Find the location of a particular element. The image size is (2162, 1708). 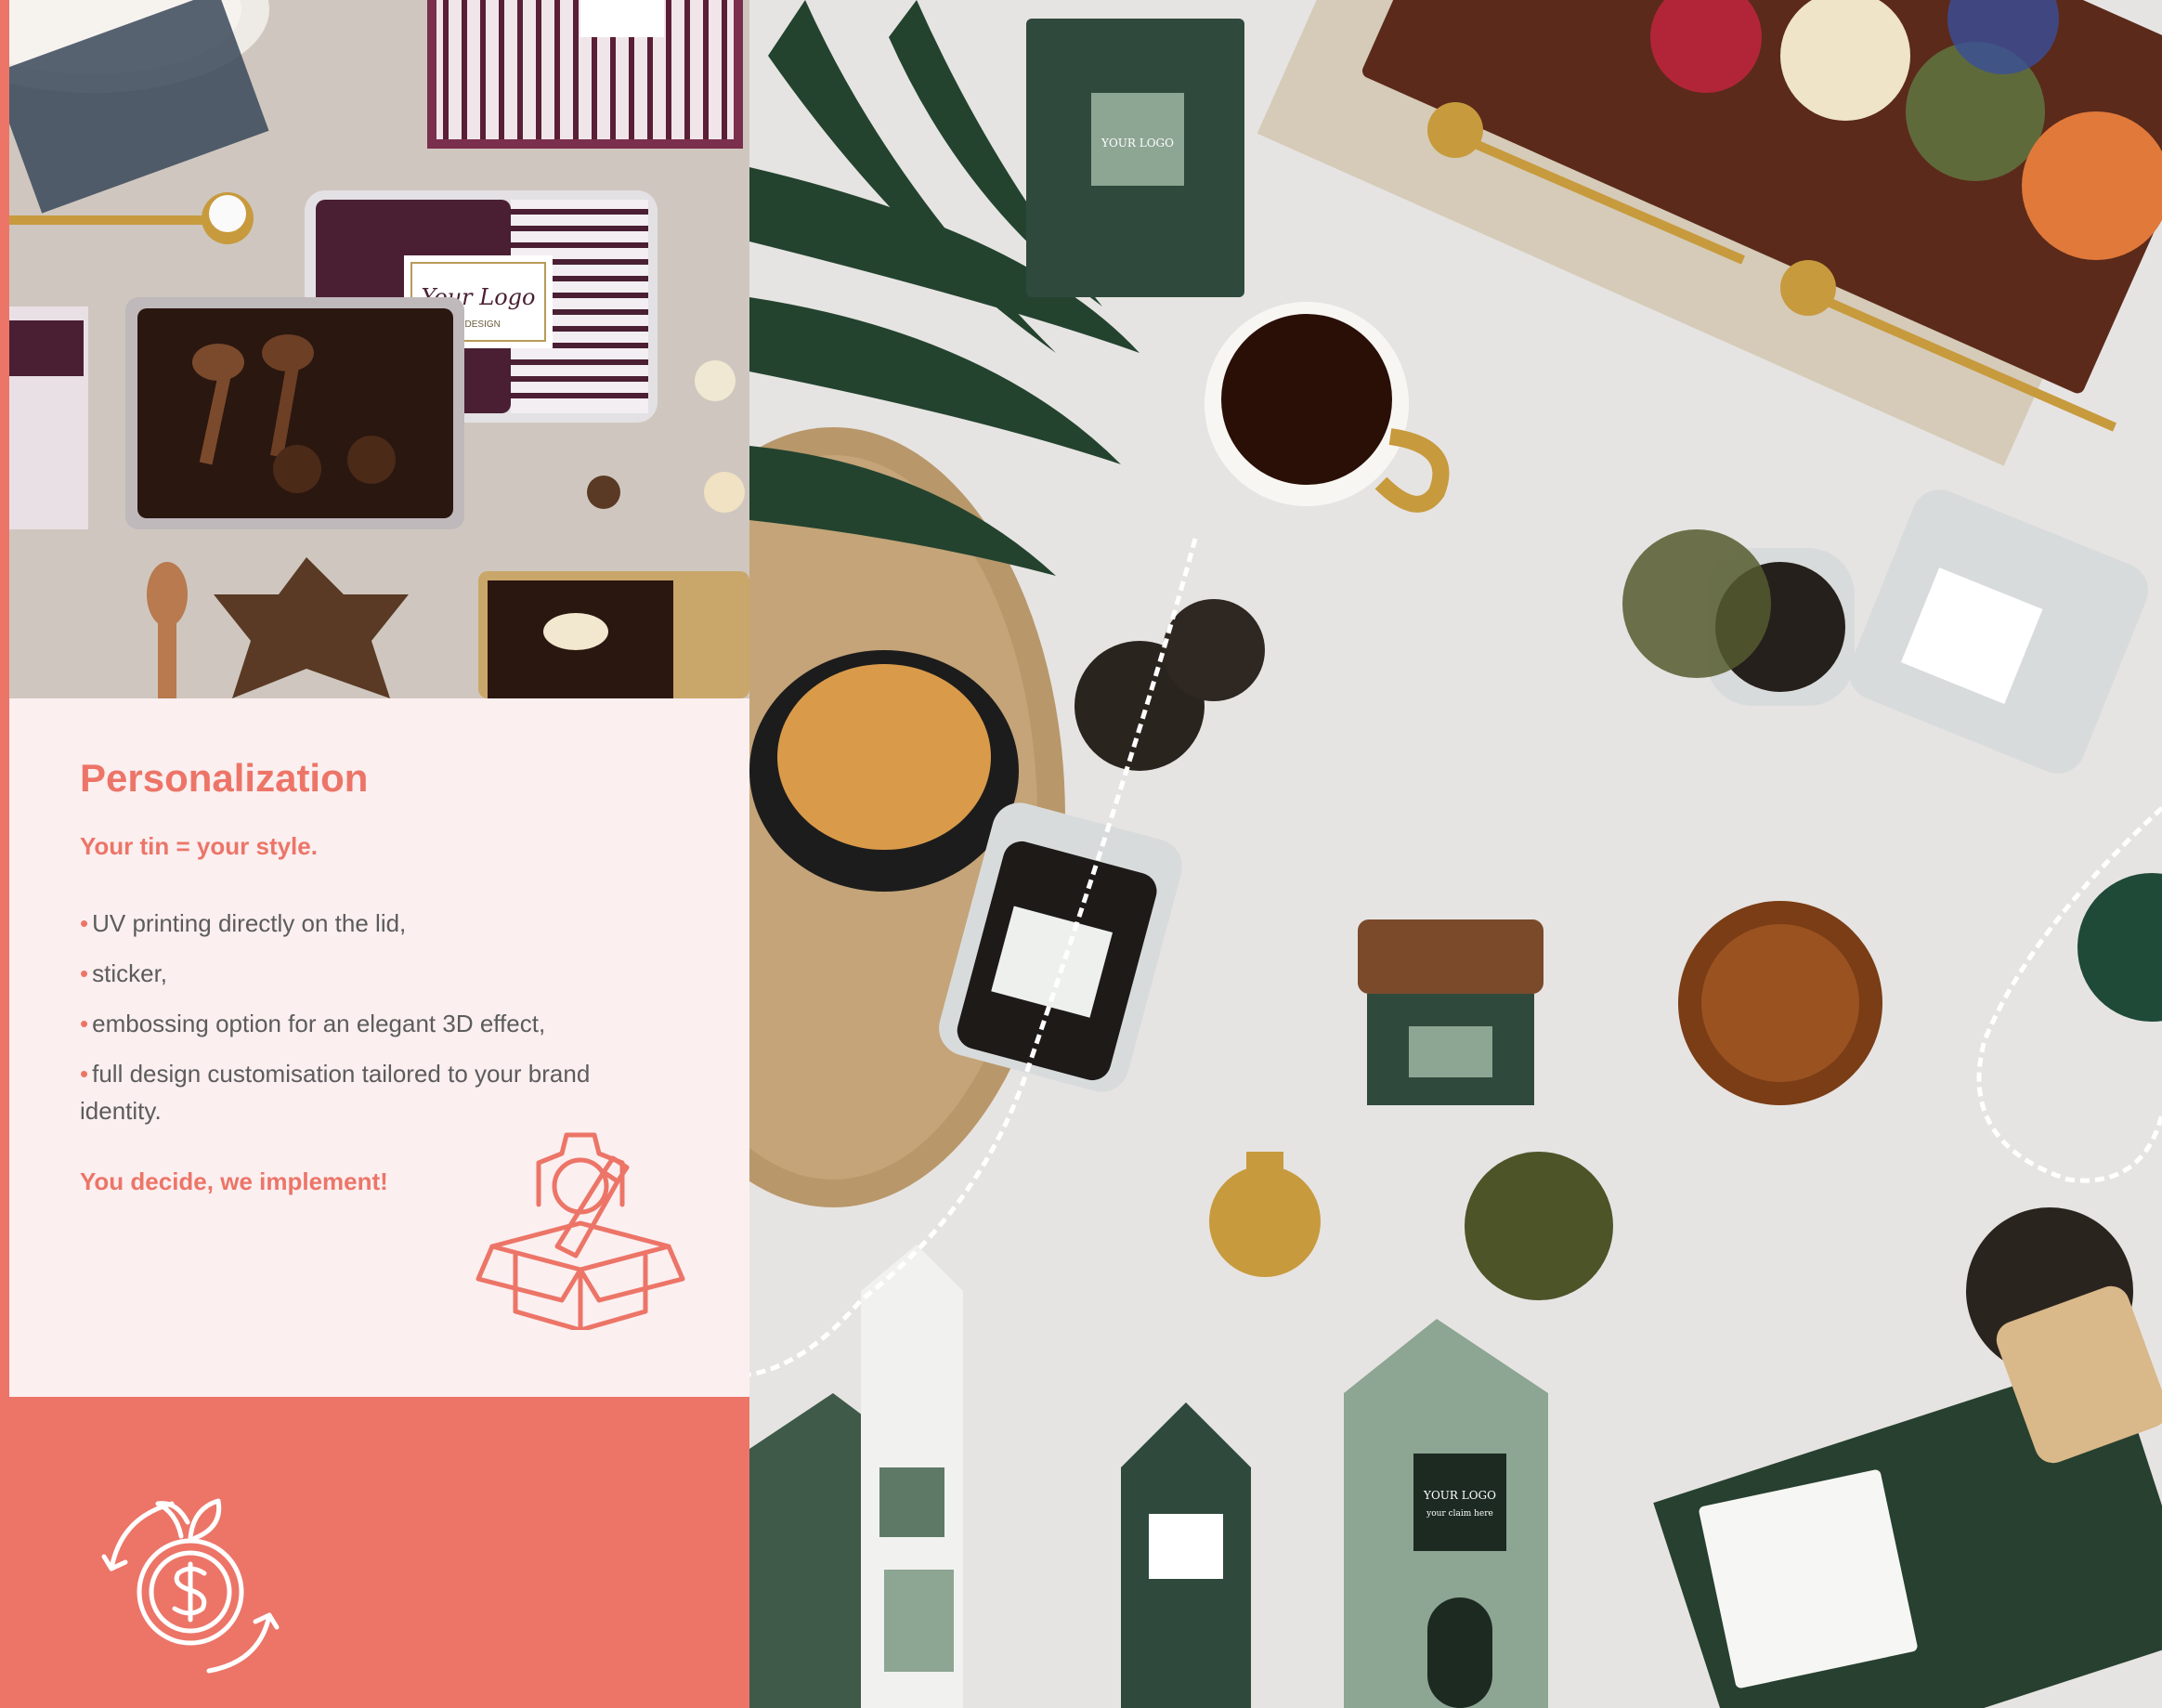

feature-list-item: • UV printing directly on the lid, is located at coordinates (243, 923).